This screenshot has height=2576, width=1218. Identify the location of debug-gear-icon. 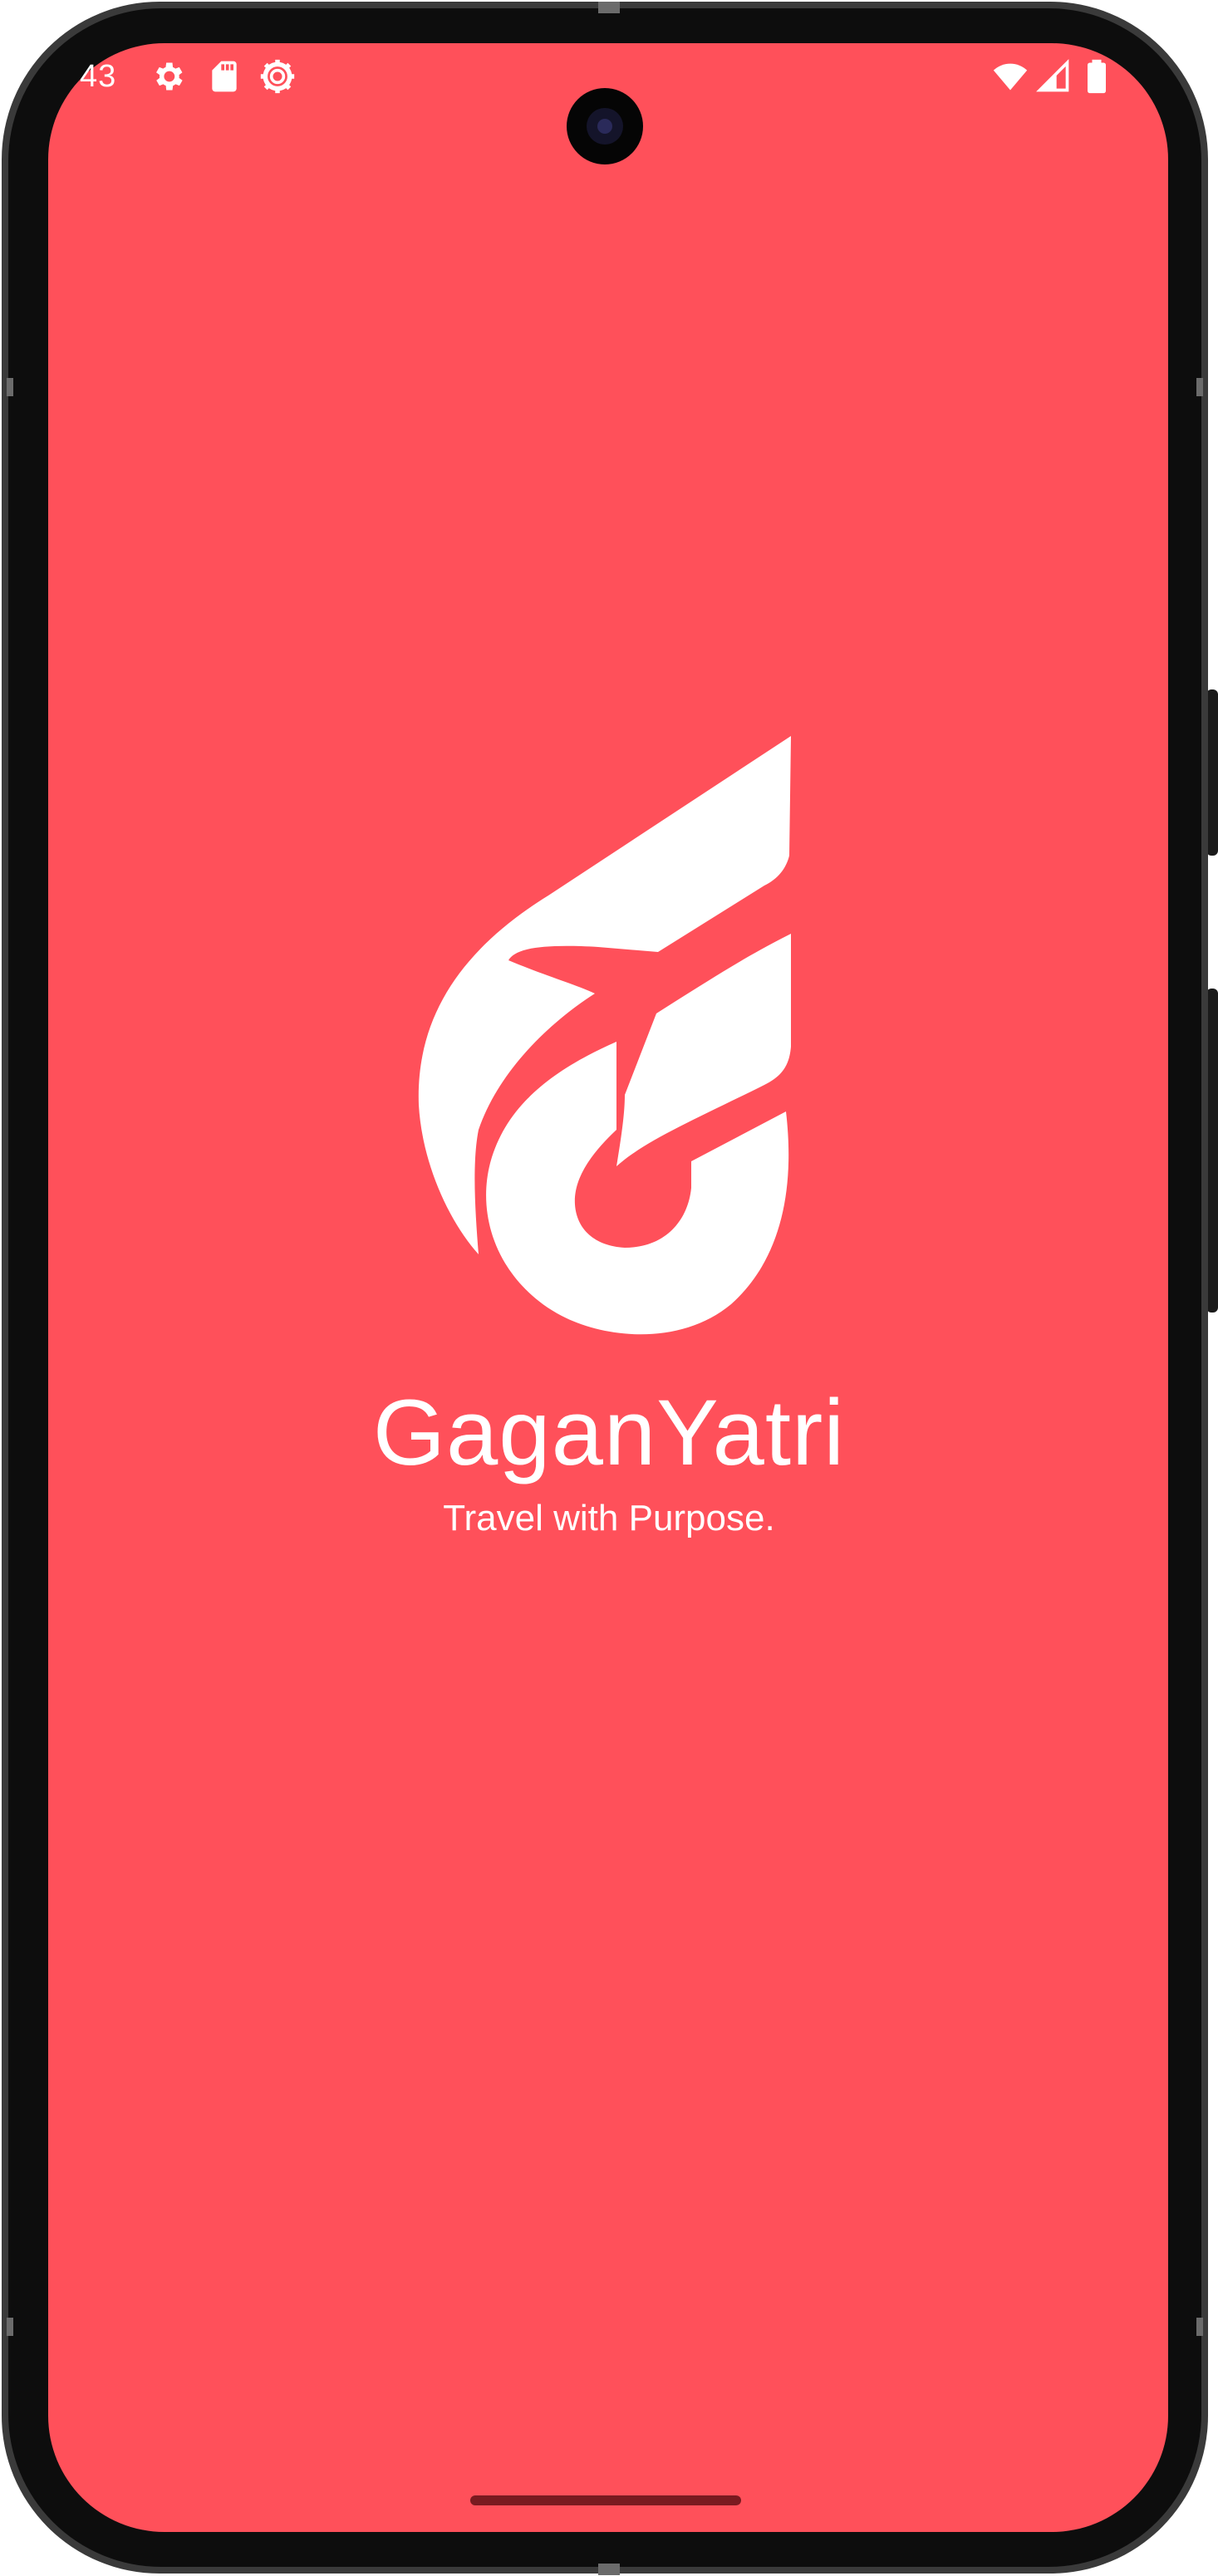
(277, 76).